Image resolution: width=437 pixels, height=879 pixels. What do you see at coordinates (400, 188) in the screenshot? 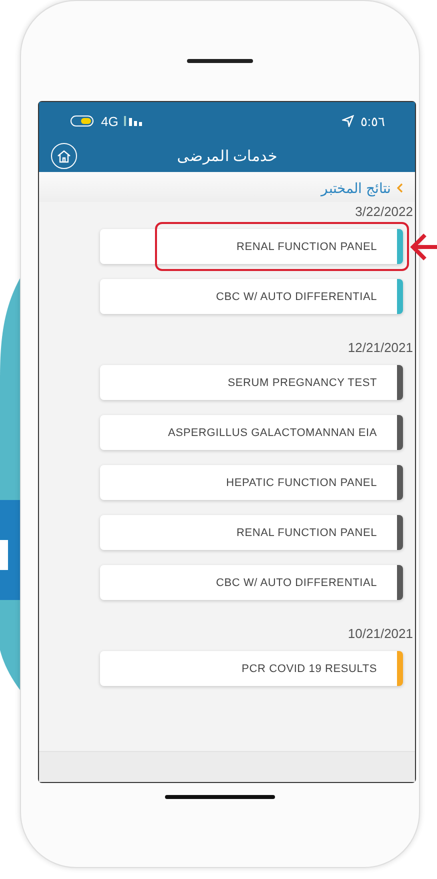
I see `chevron-icon` at bounding box center [400, 188].